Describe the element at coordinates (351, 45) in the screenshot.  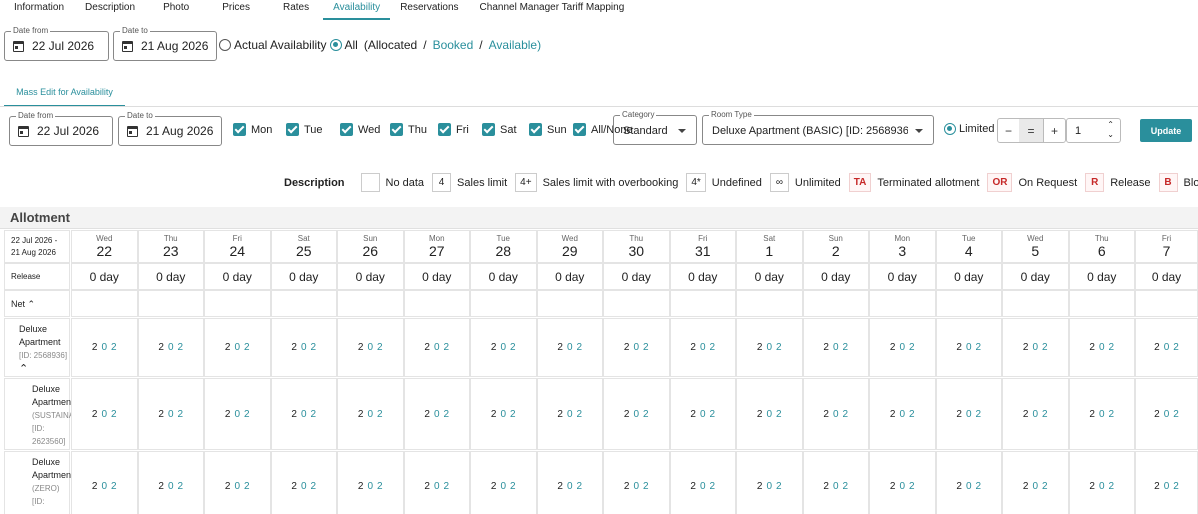
I see `all-label: All` at that location.